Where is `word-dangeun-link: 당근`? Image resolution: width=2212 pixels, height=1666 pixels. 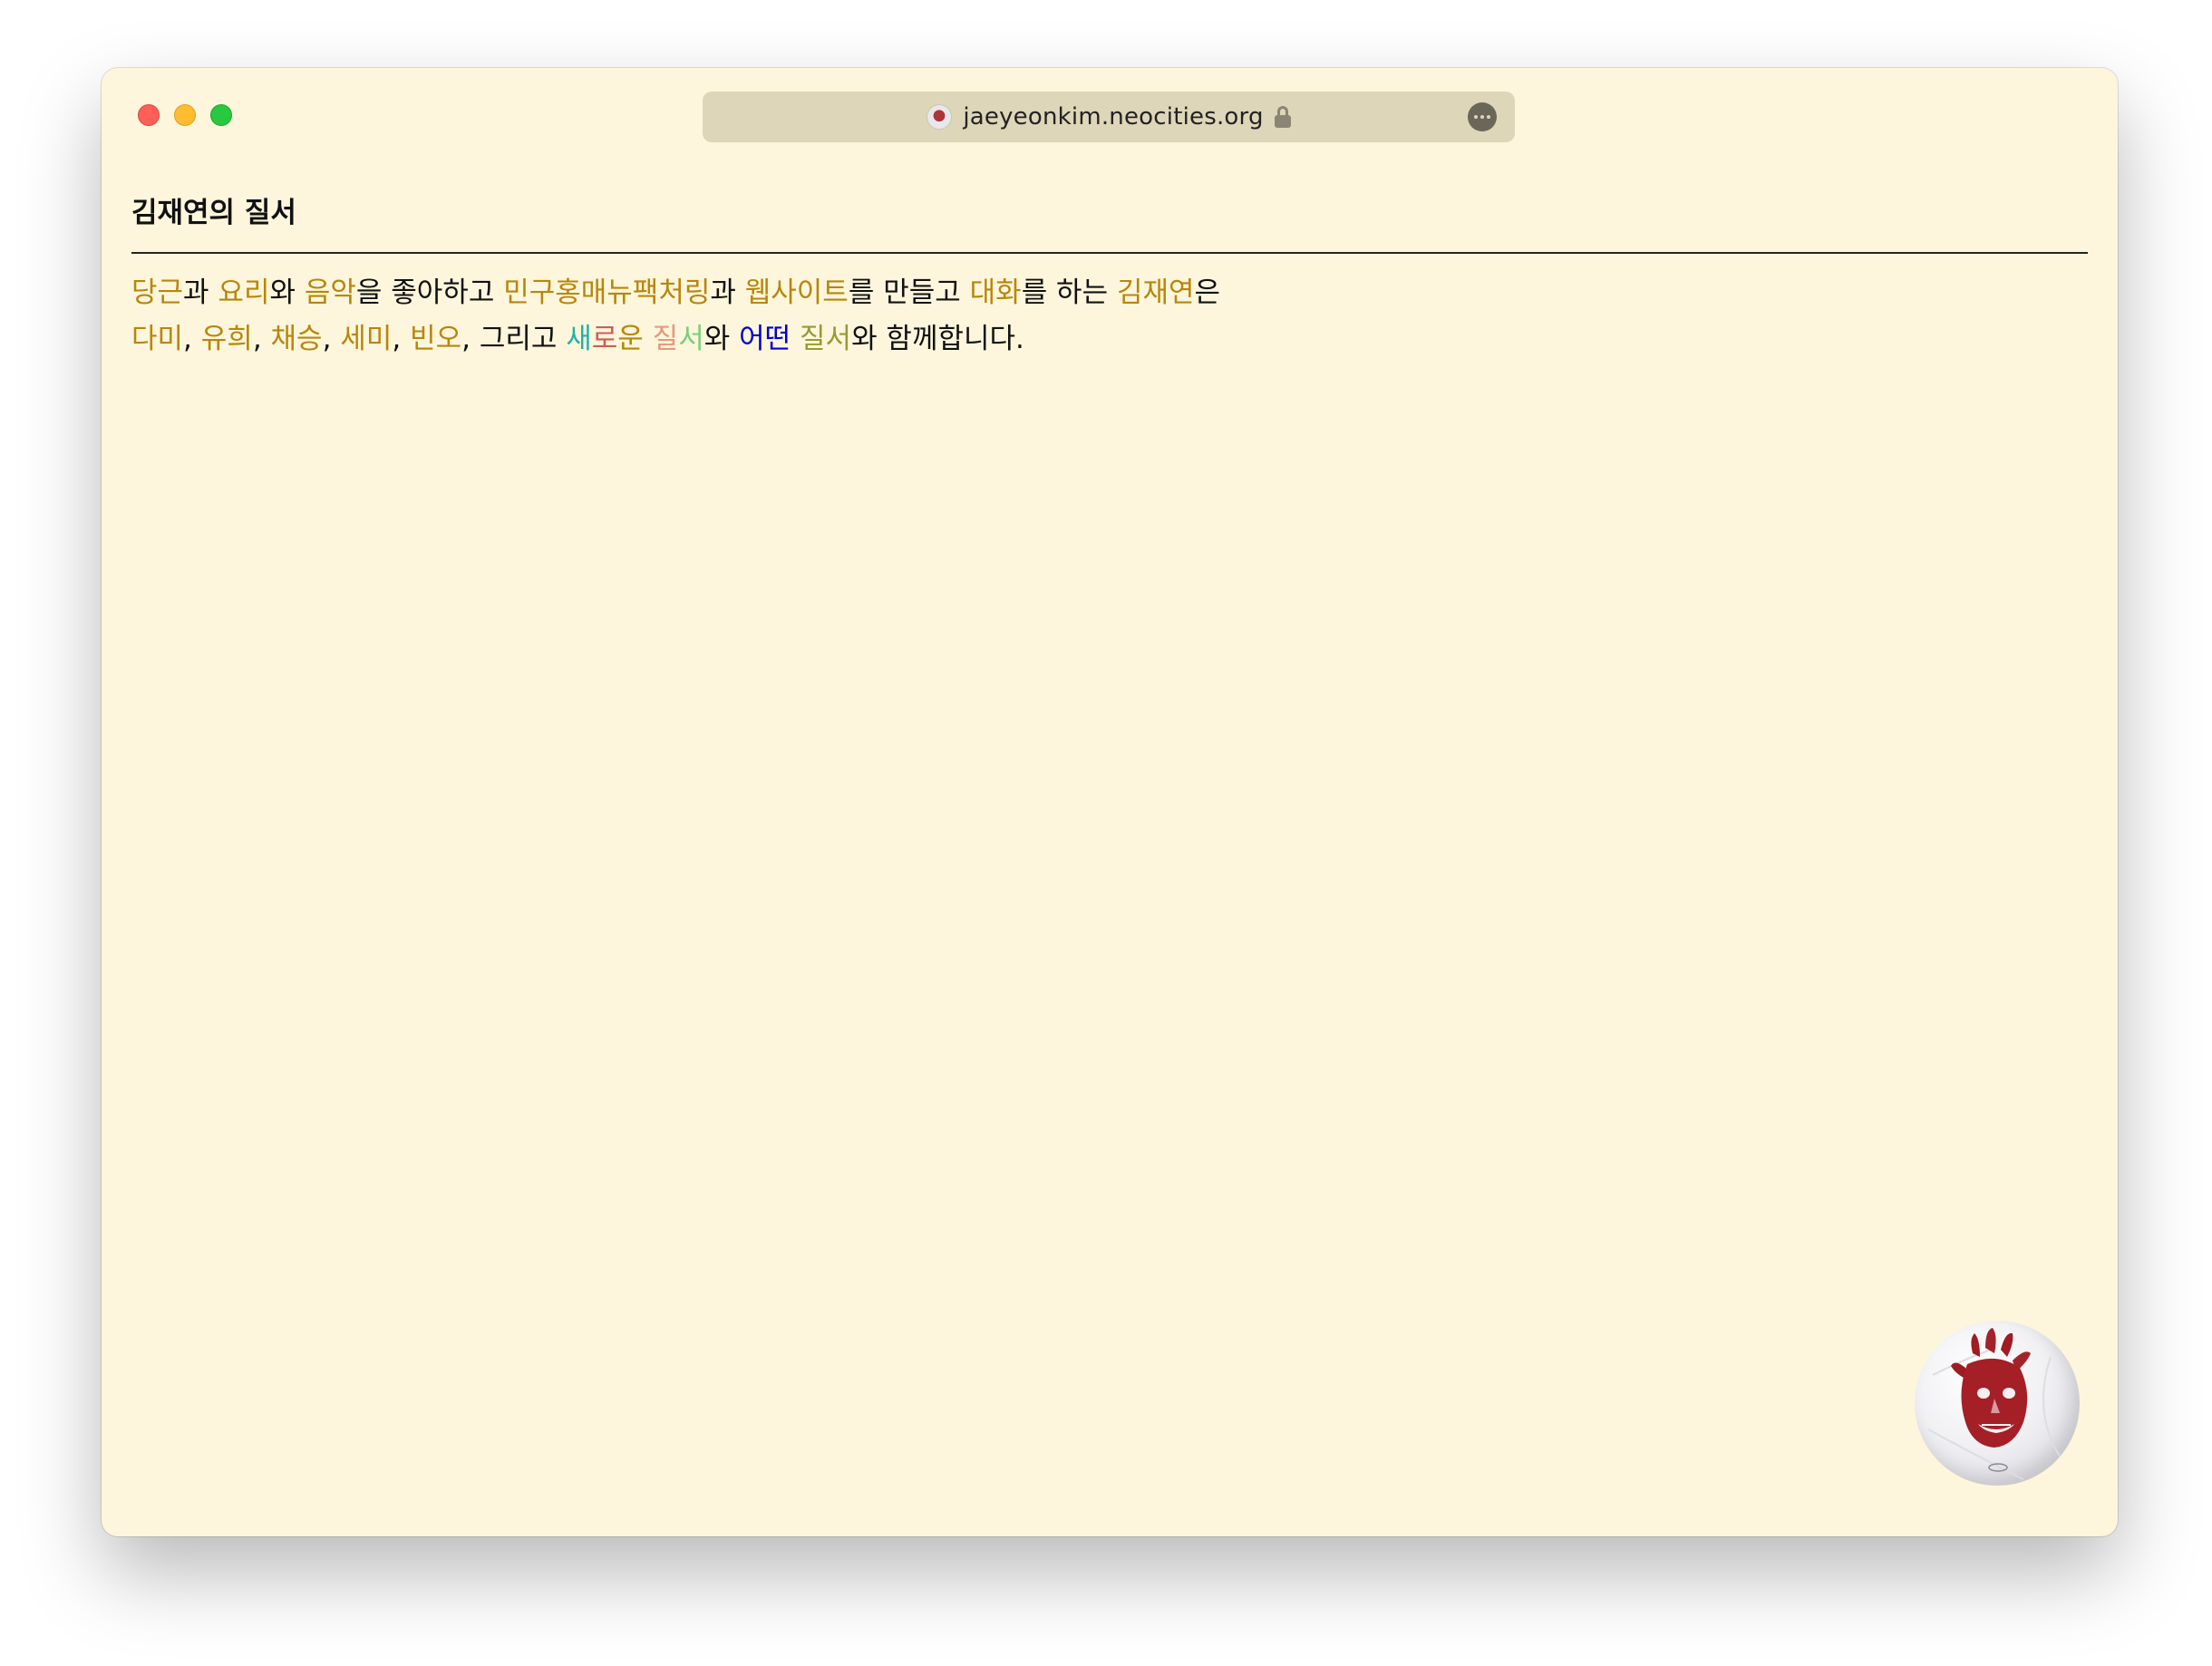 word-dangeun-link: 당근 is located at coordinates (157, 292).